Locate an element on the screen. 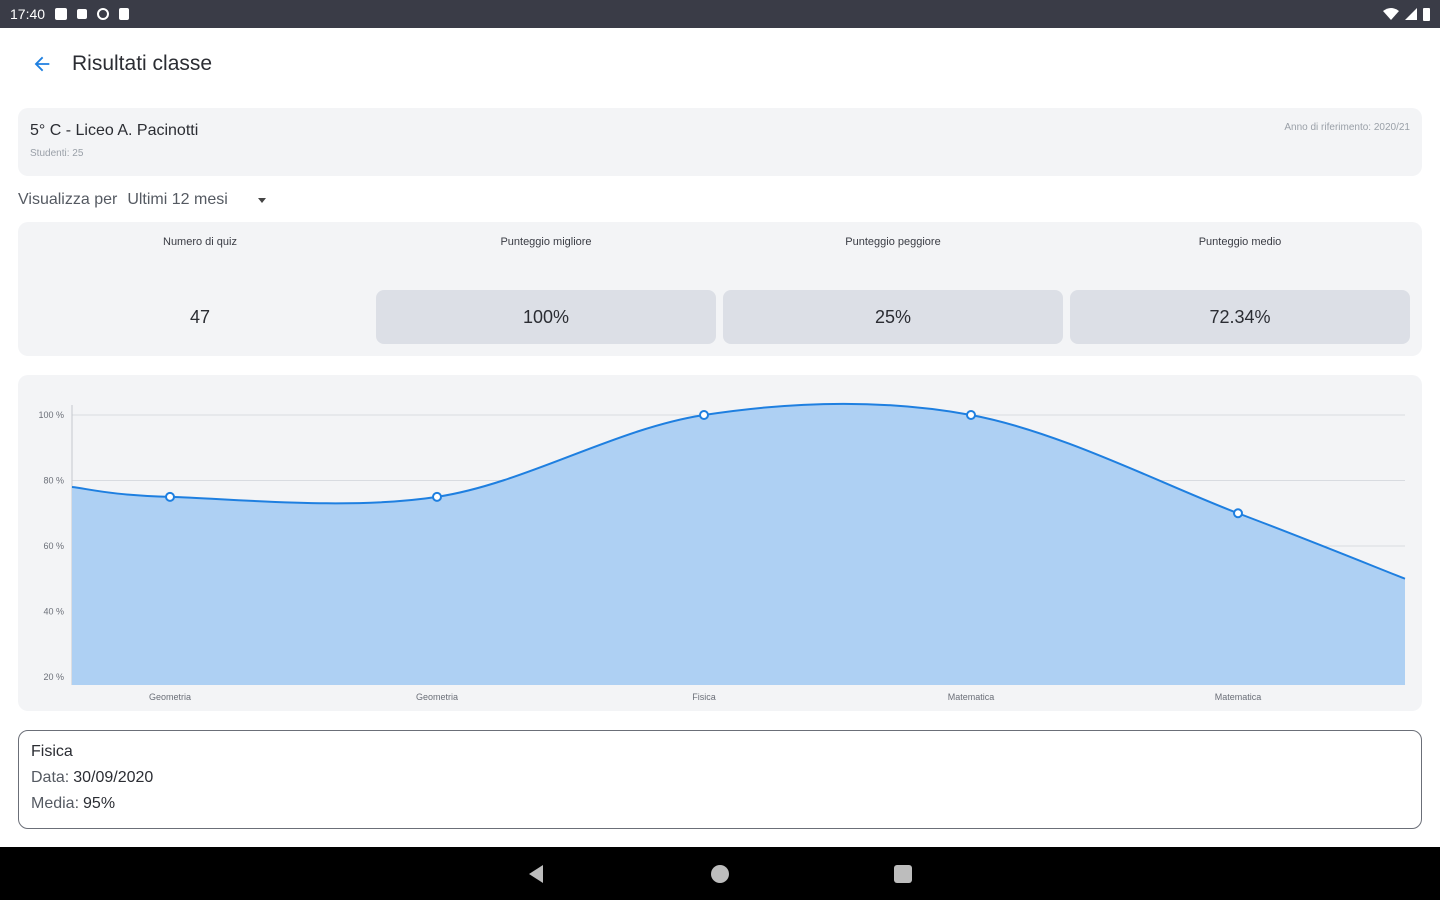 This screenshot has height=900, width=1440. stat-value: 72.34% is located at coordinates (1240, 317).